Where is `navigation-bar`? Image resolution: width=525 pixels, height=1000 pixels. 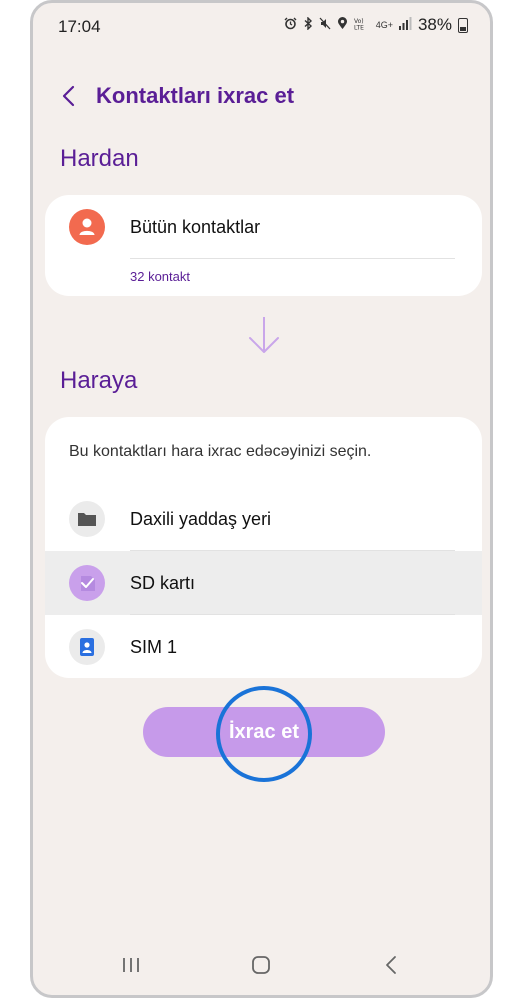
navigation-bar is located at coordinates (261, 965).